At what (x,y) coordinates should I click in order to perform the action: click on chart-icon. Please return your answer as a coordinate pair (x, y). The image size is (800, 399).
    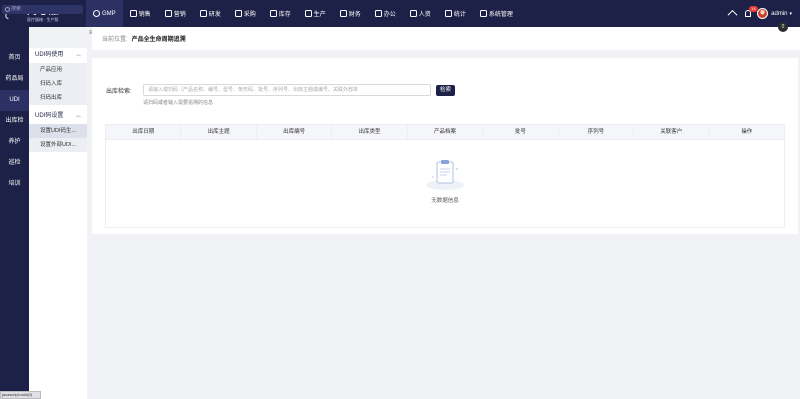
    Looking at the image, I should click on (133, 13).